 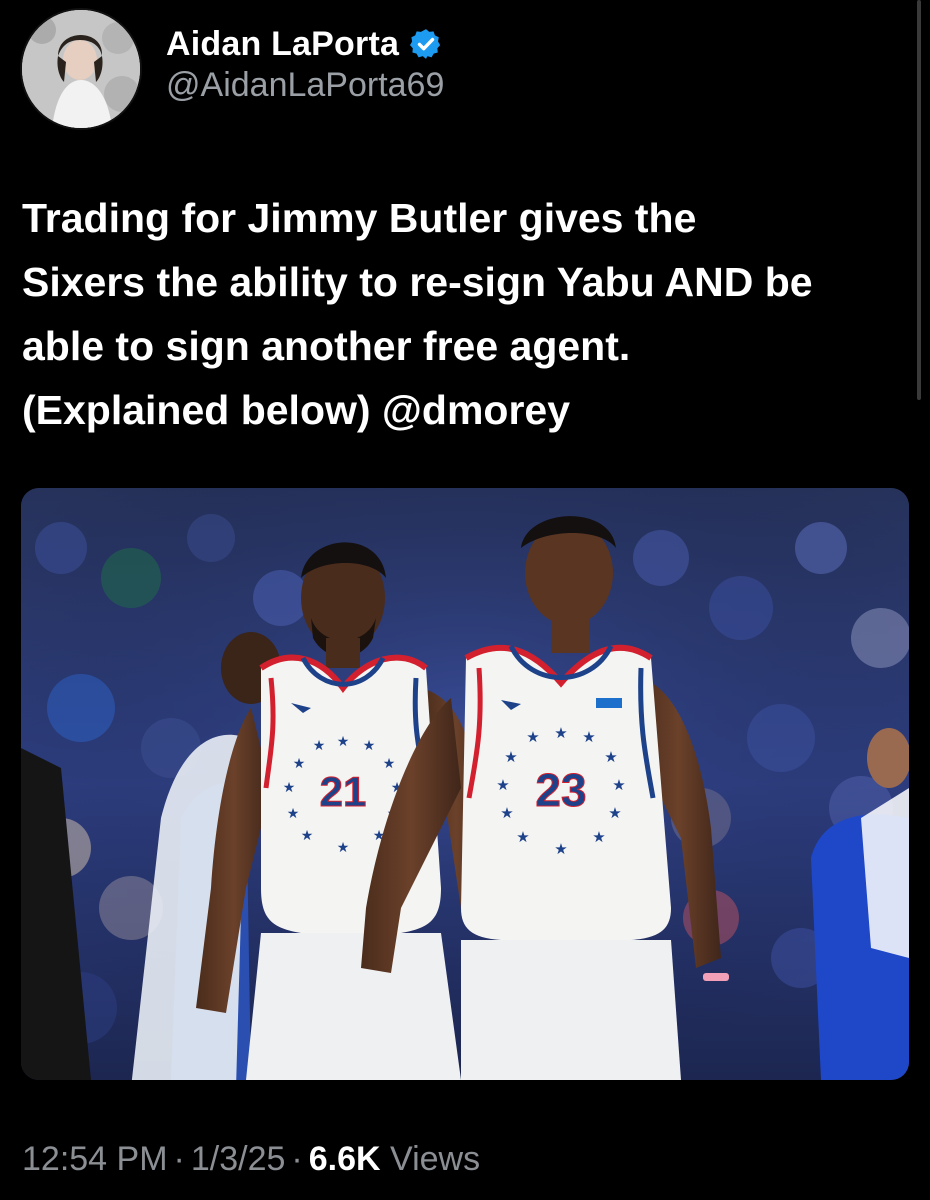 I want to click on author-display-name: Aidan LaPorta, so click(x=282, y=44).